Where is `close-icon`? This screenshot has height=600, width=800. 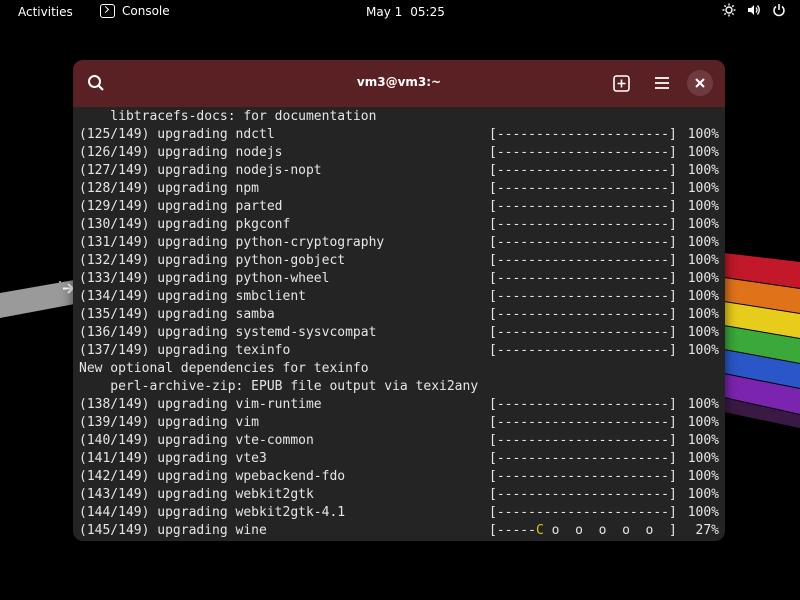 close-icon is located at coordinates (700, 83).